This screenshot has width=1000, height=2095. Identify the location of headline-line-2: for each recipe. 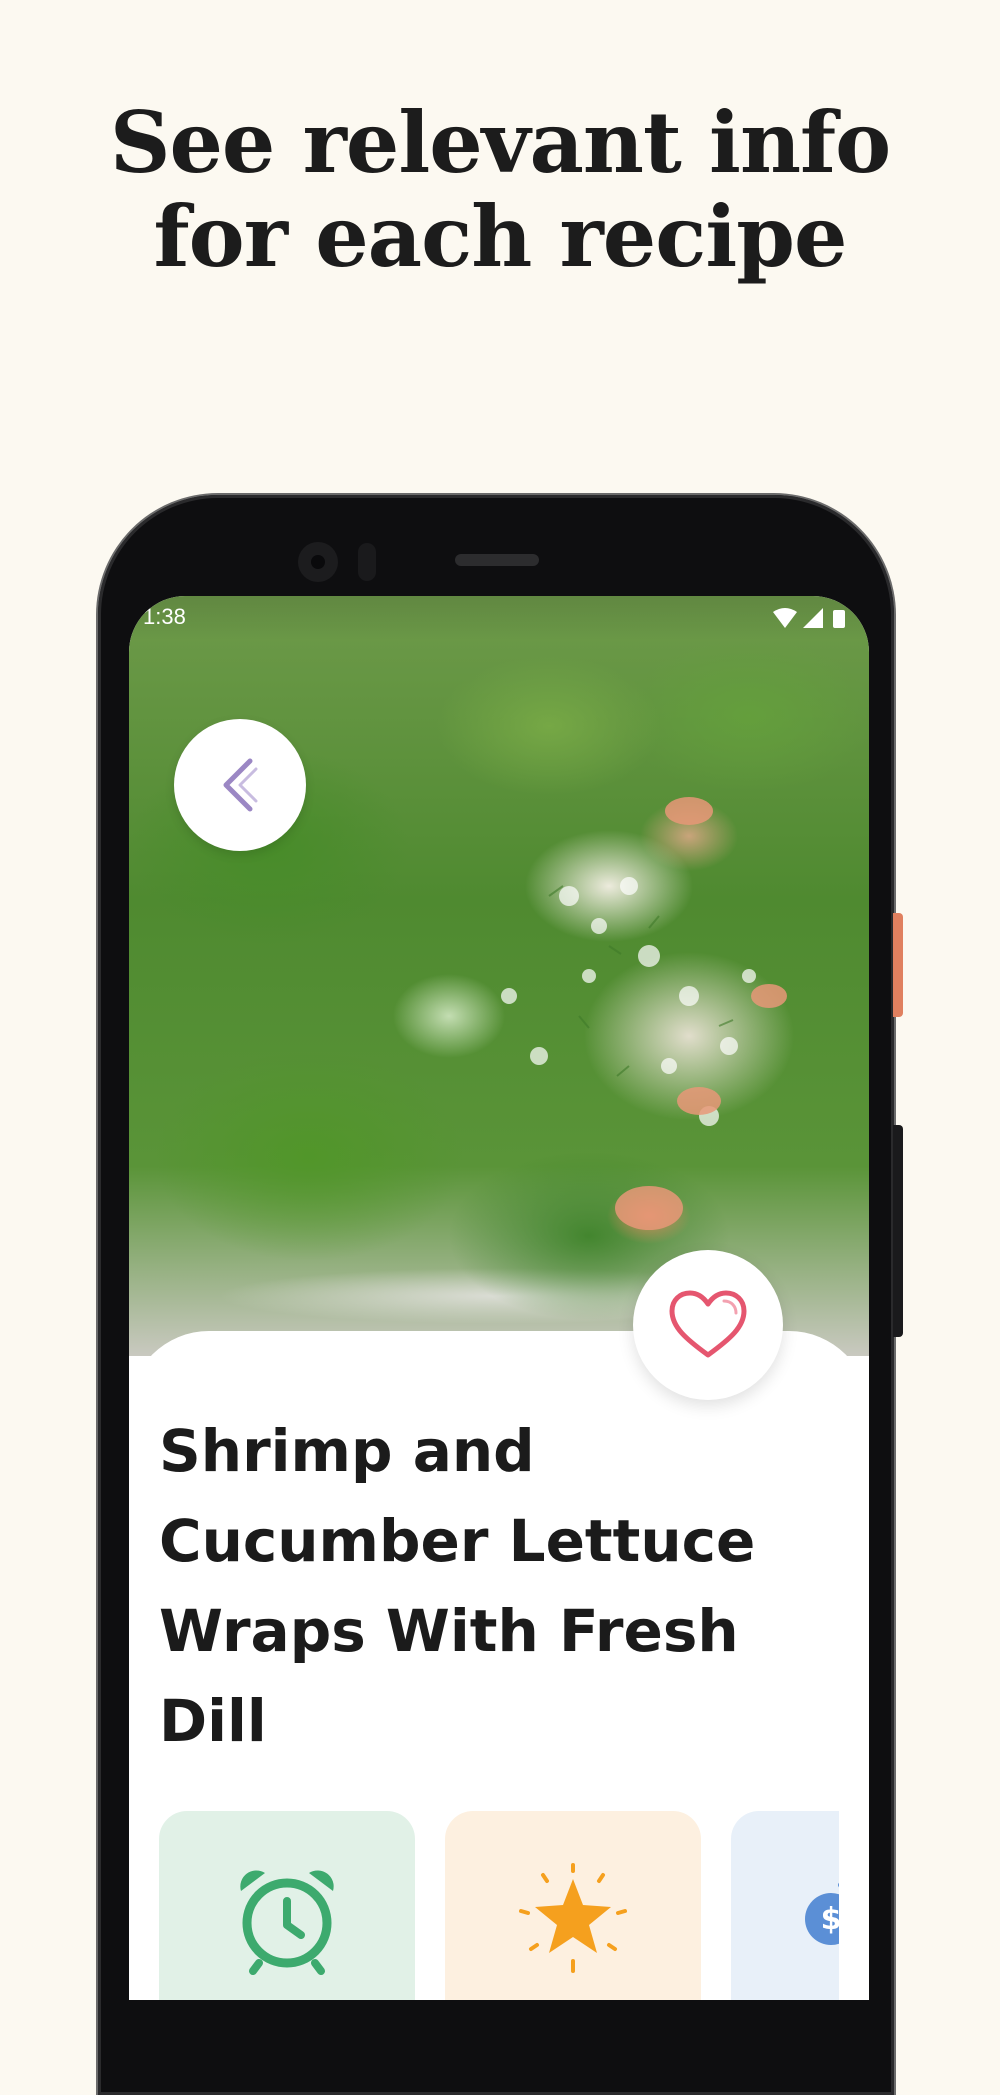
(500, 236).